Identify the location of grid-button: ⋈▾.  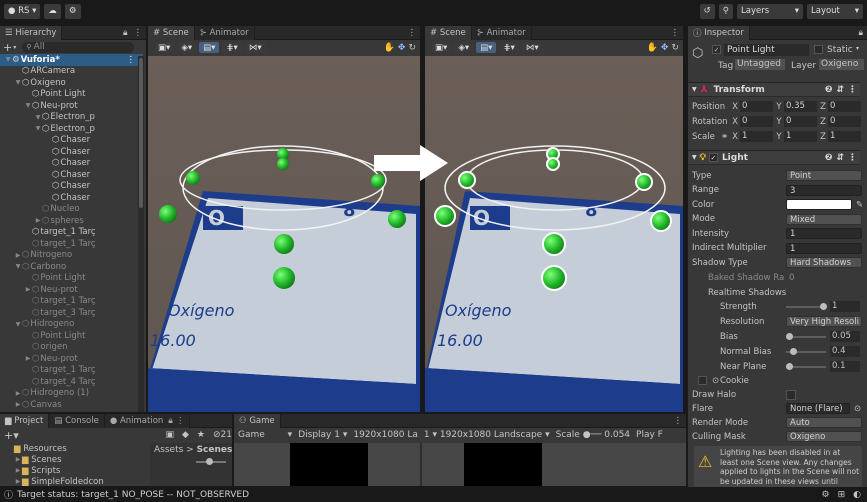
(532, 47).